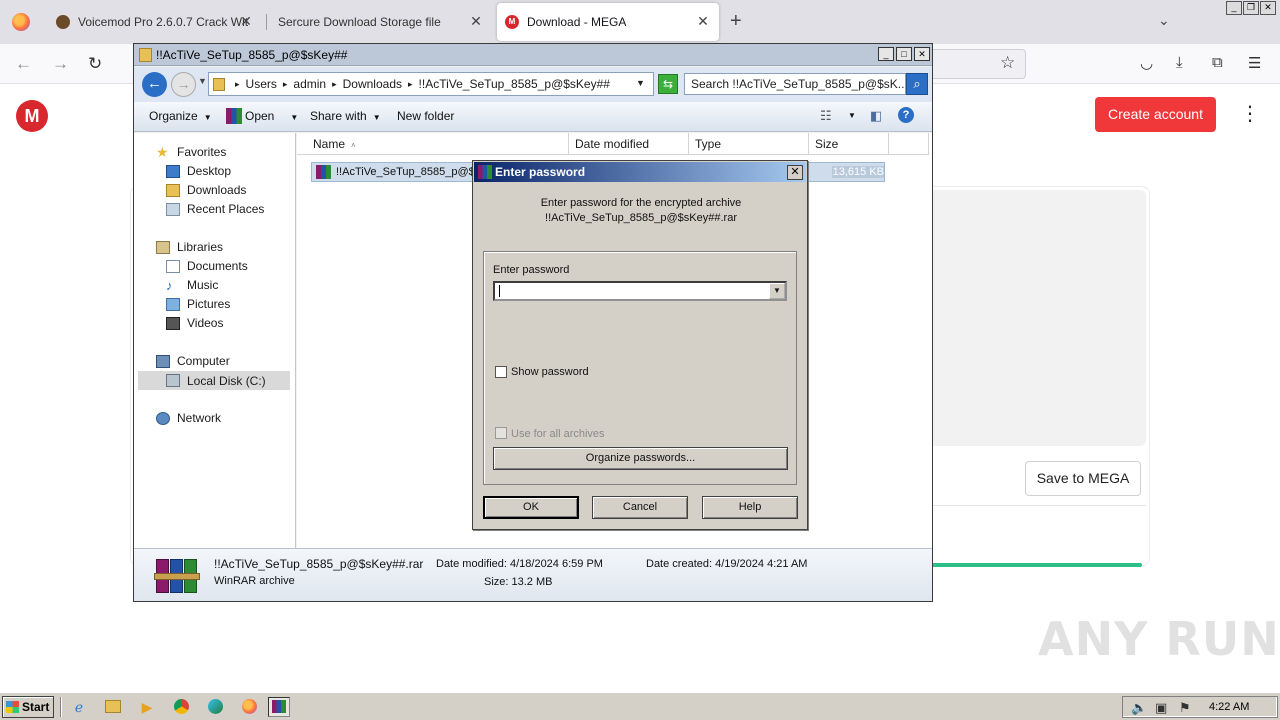 Image resolution: width=1280 pixels, height=720 pixels. Describe the element at coordinates (181, 707) in the screenshot. I see `chrome-icon` at that location.